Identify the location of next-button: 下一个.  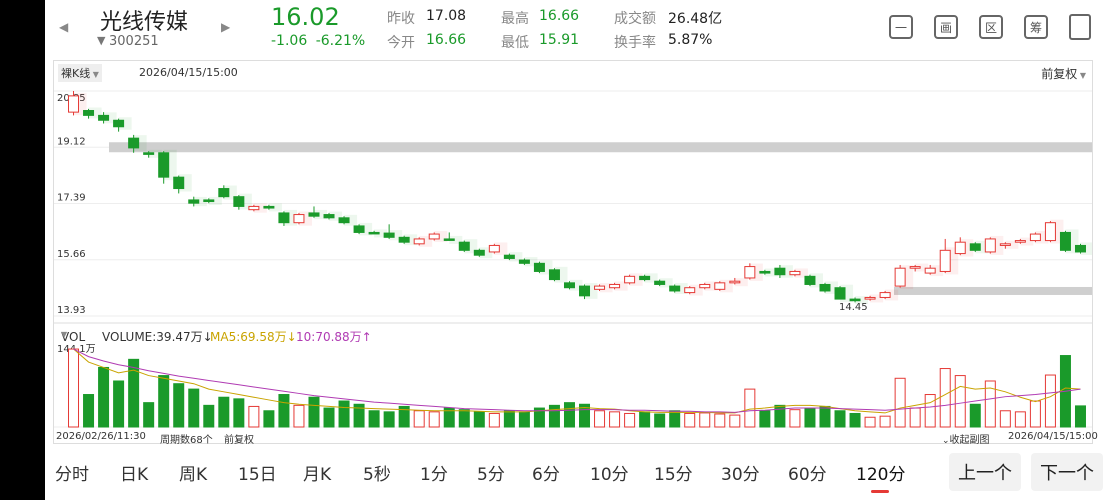
(1067, 472).